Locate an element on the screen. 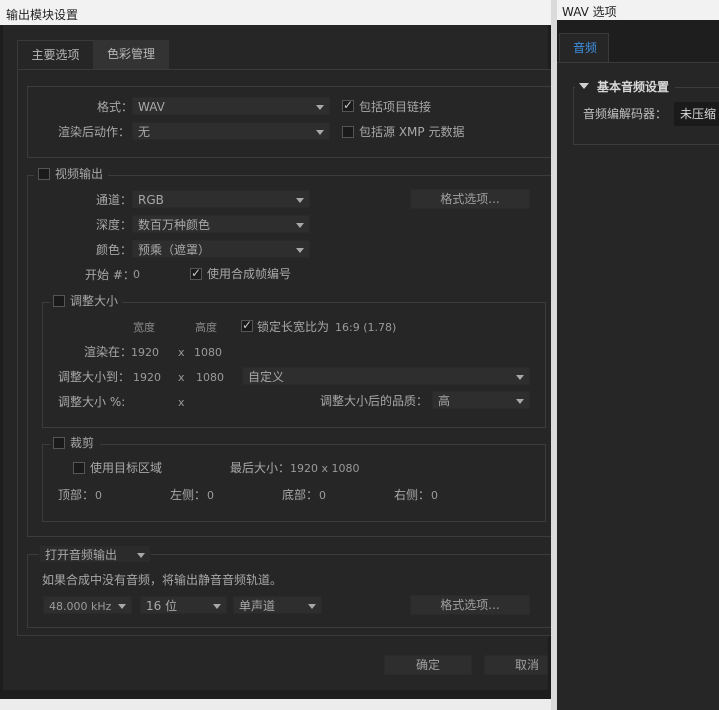  wav-titlebar: WAV 选项 is located at coordinates (638, 10).